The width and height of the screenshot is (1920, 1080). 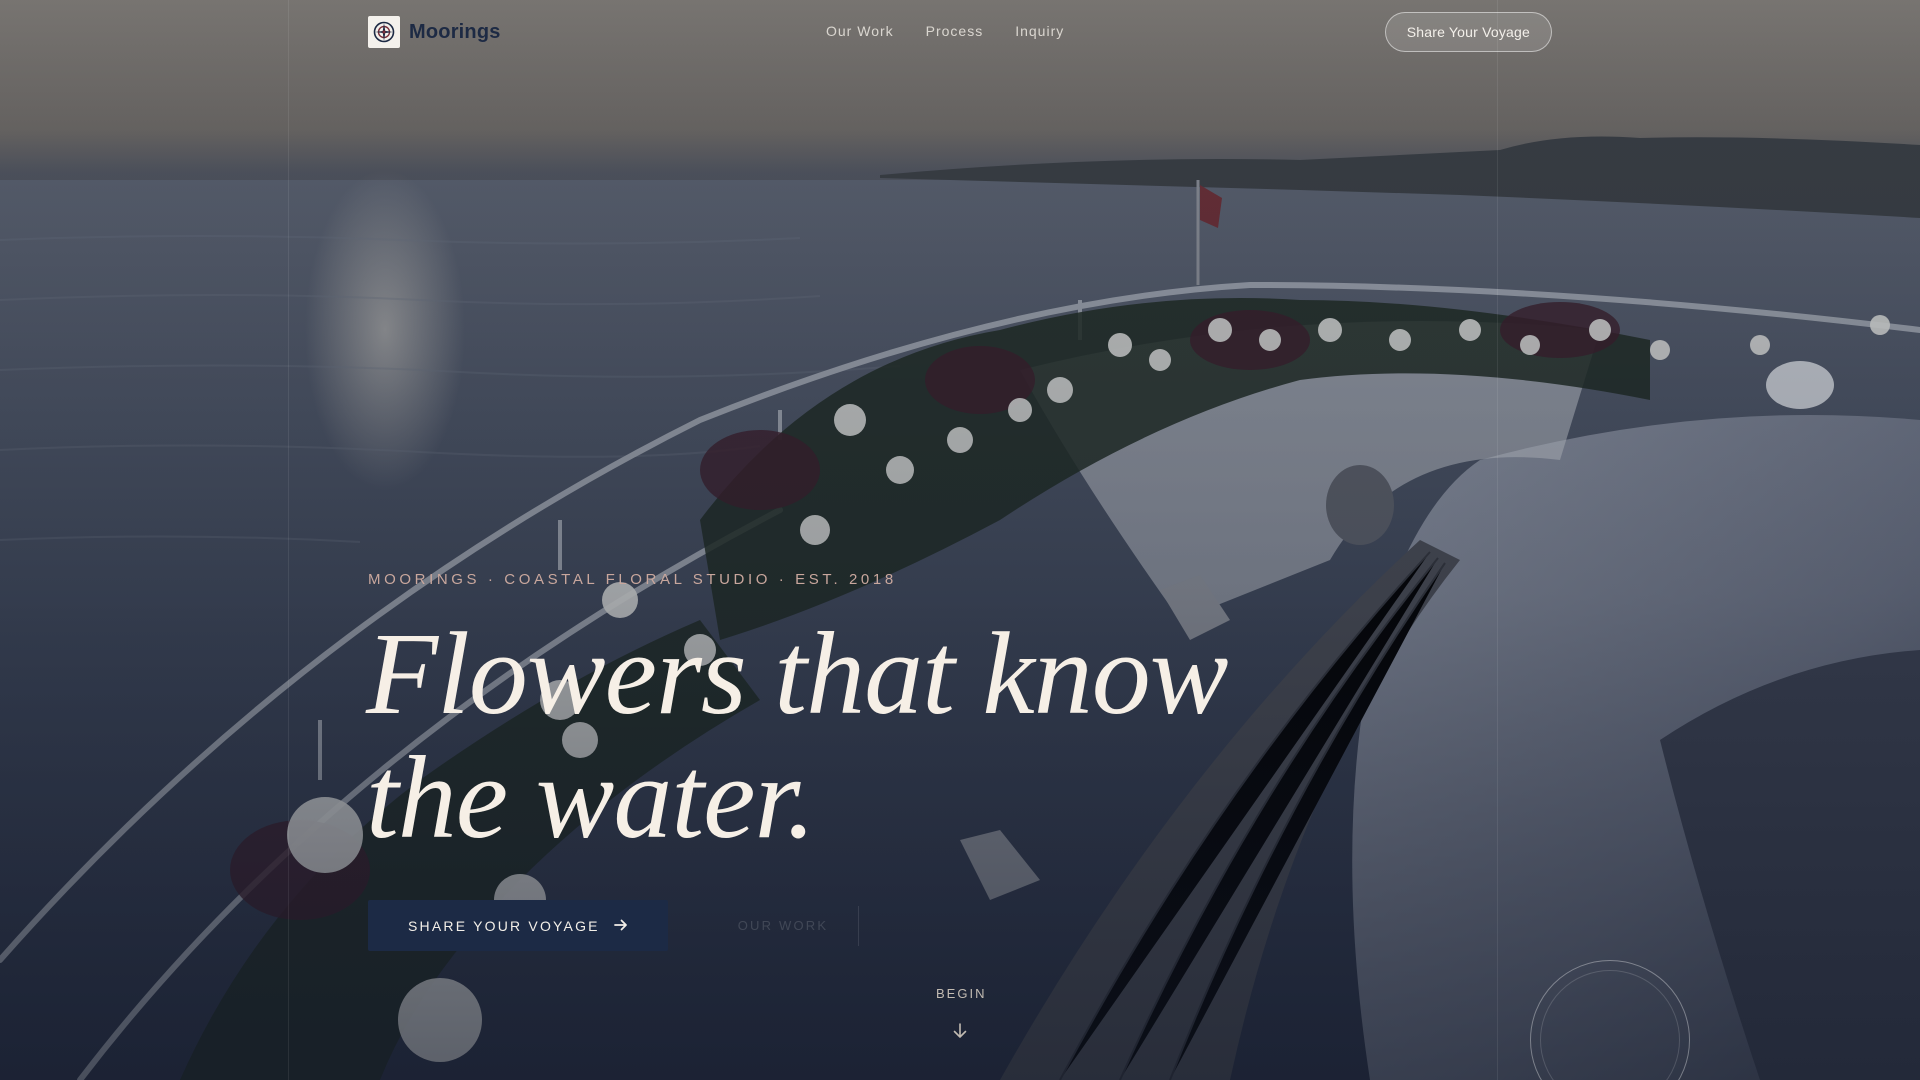 I want to click on arrow-down-icon, so click(x=960, y=1033).